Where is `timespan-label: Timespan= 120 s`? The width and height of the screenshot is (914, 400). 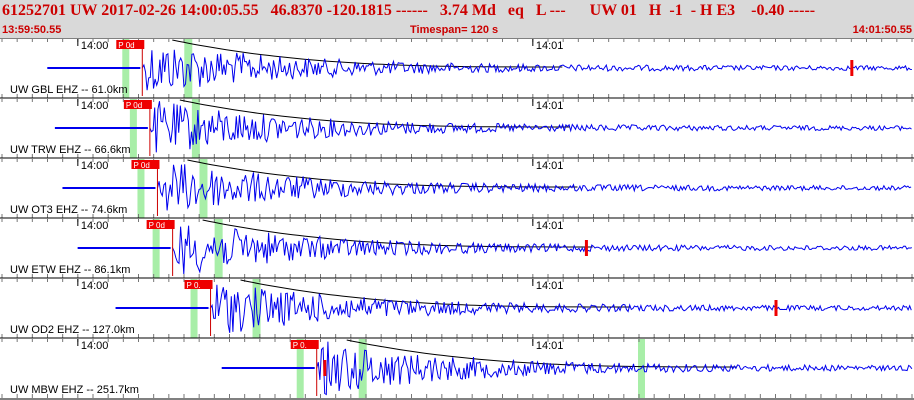 timespan-label: Timespan= 120 s is located at coordinates (454, 30).